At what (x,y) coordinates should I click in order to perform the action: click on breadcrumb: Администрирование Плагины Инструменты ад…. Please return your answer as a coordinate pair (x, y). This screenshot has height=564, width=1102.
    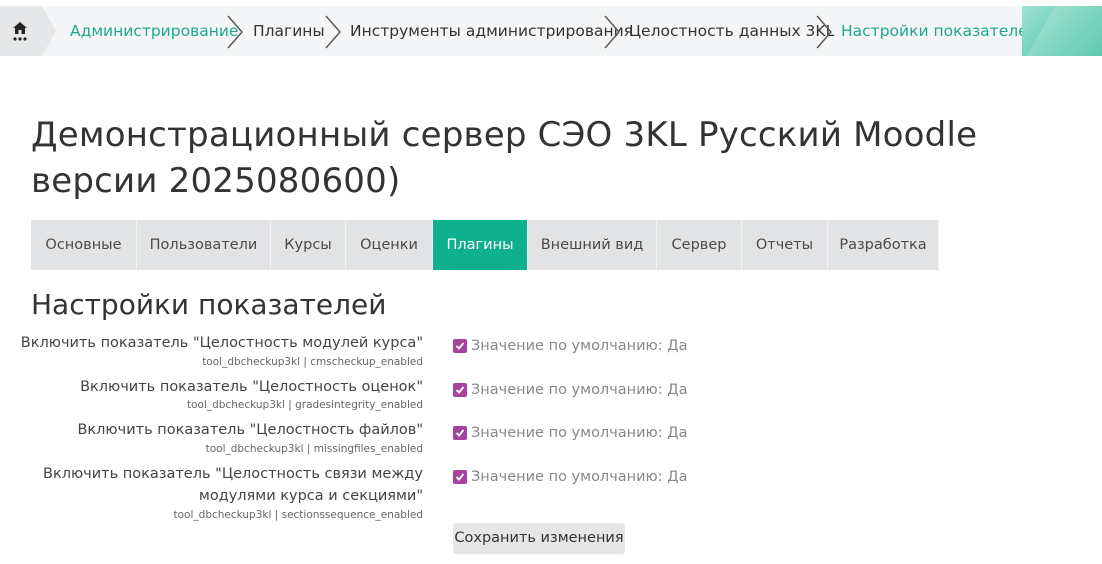
    Looking at the image, I should click on (551, 31).